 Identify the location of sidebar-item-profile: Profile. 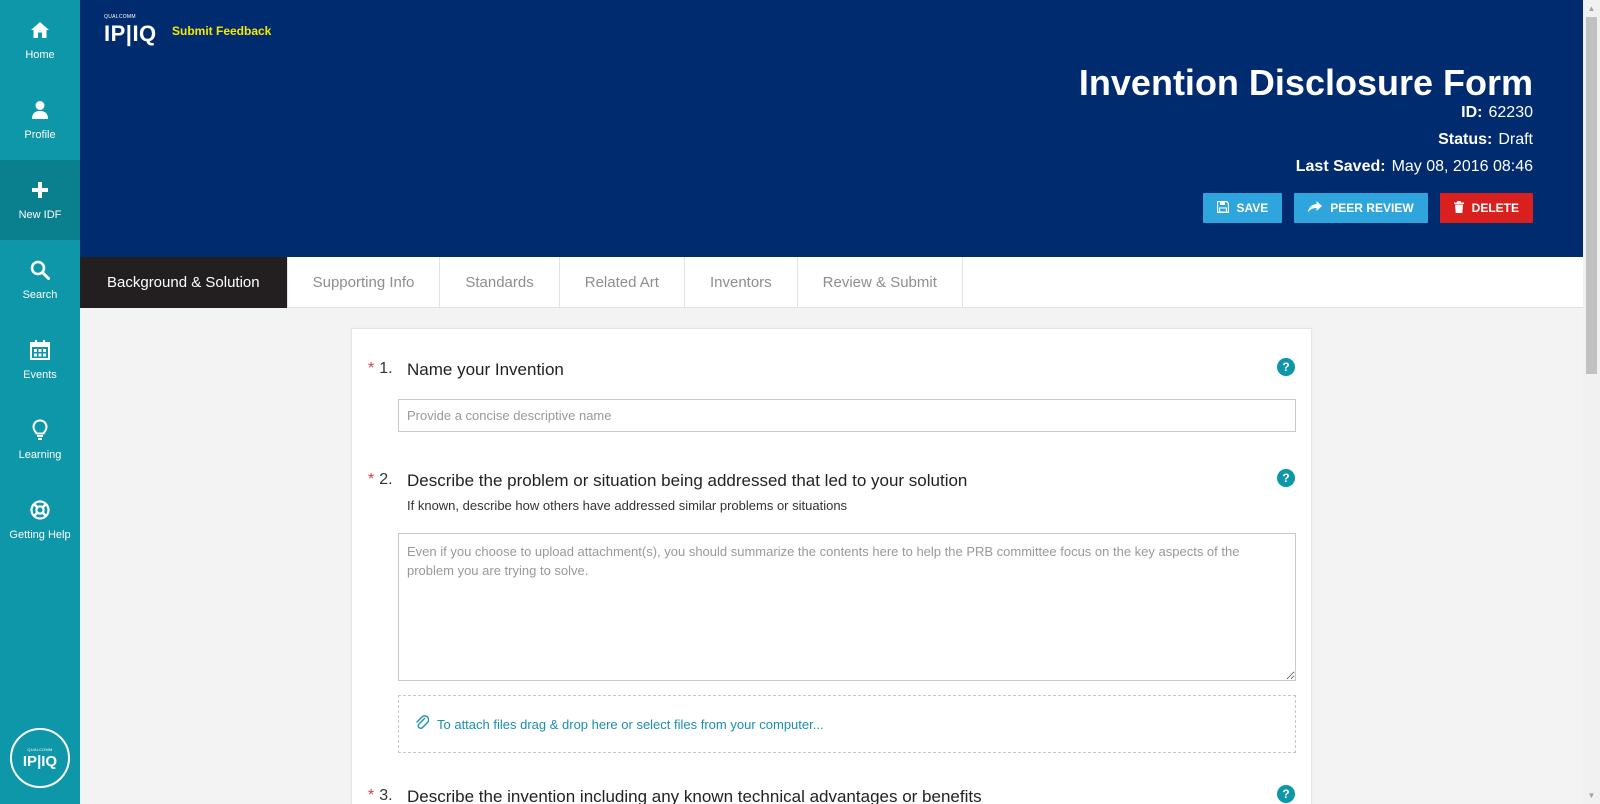
(40, 120).